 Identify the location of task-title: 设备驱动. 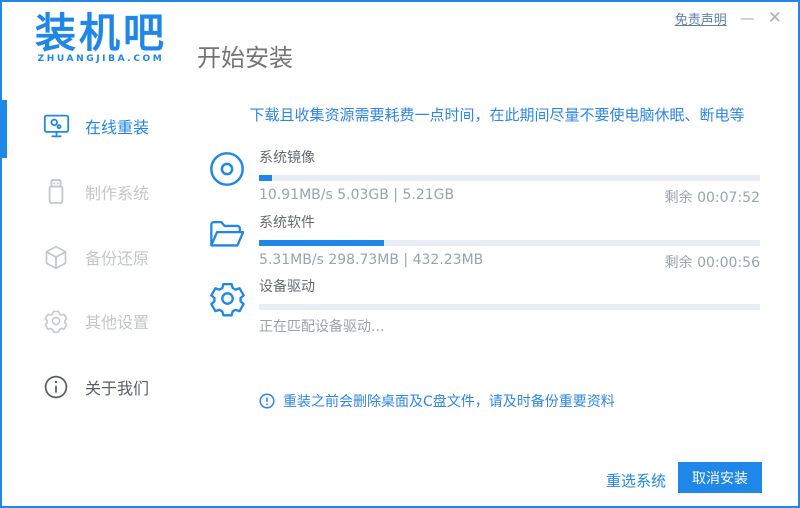
(287, 287).